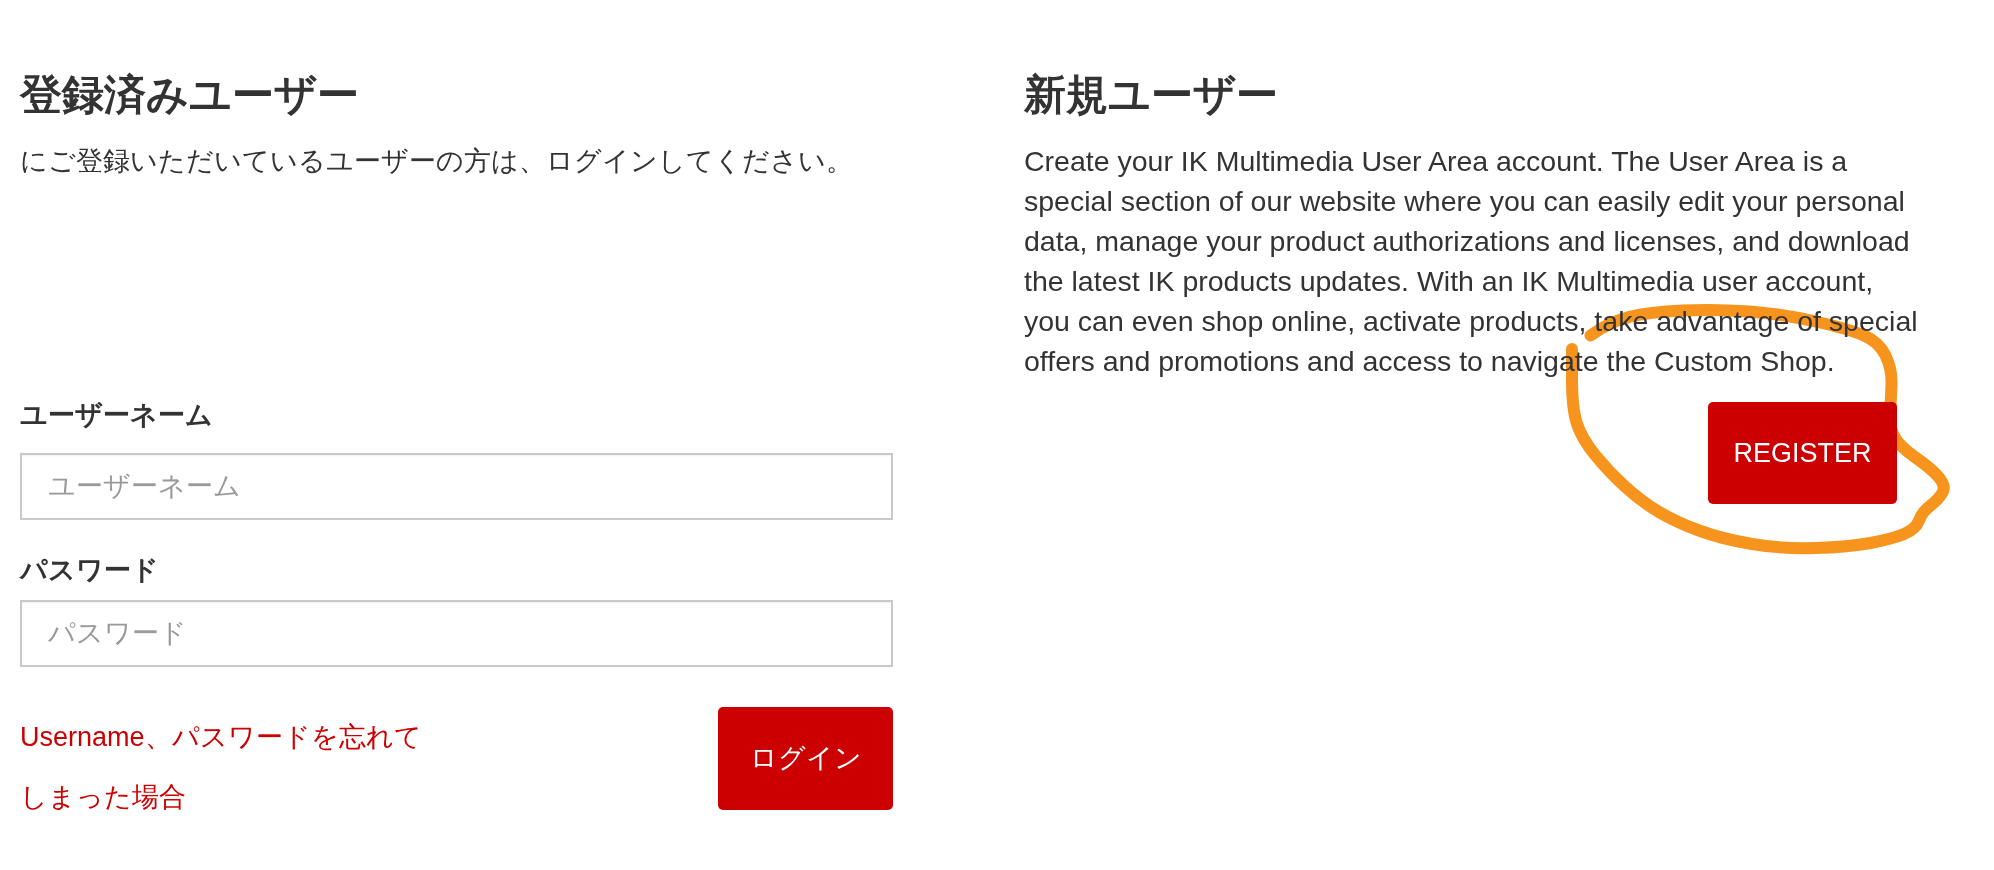  I want to click on section-heading: 新規ユーザー, so click(1151, 95).